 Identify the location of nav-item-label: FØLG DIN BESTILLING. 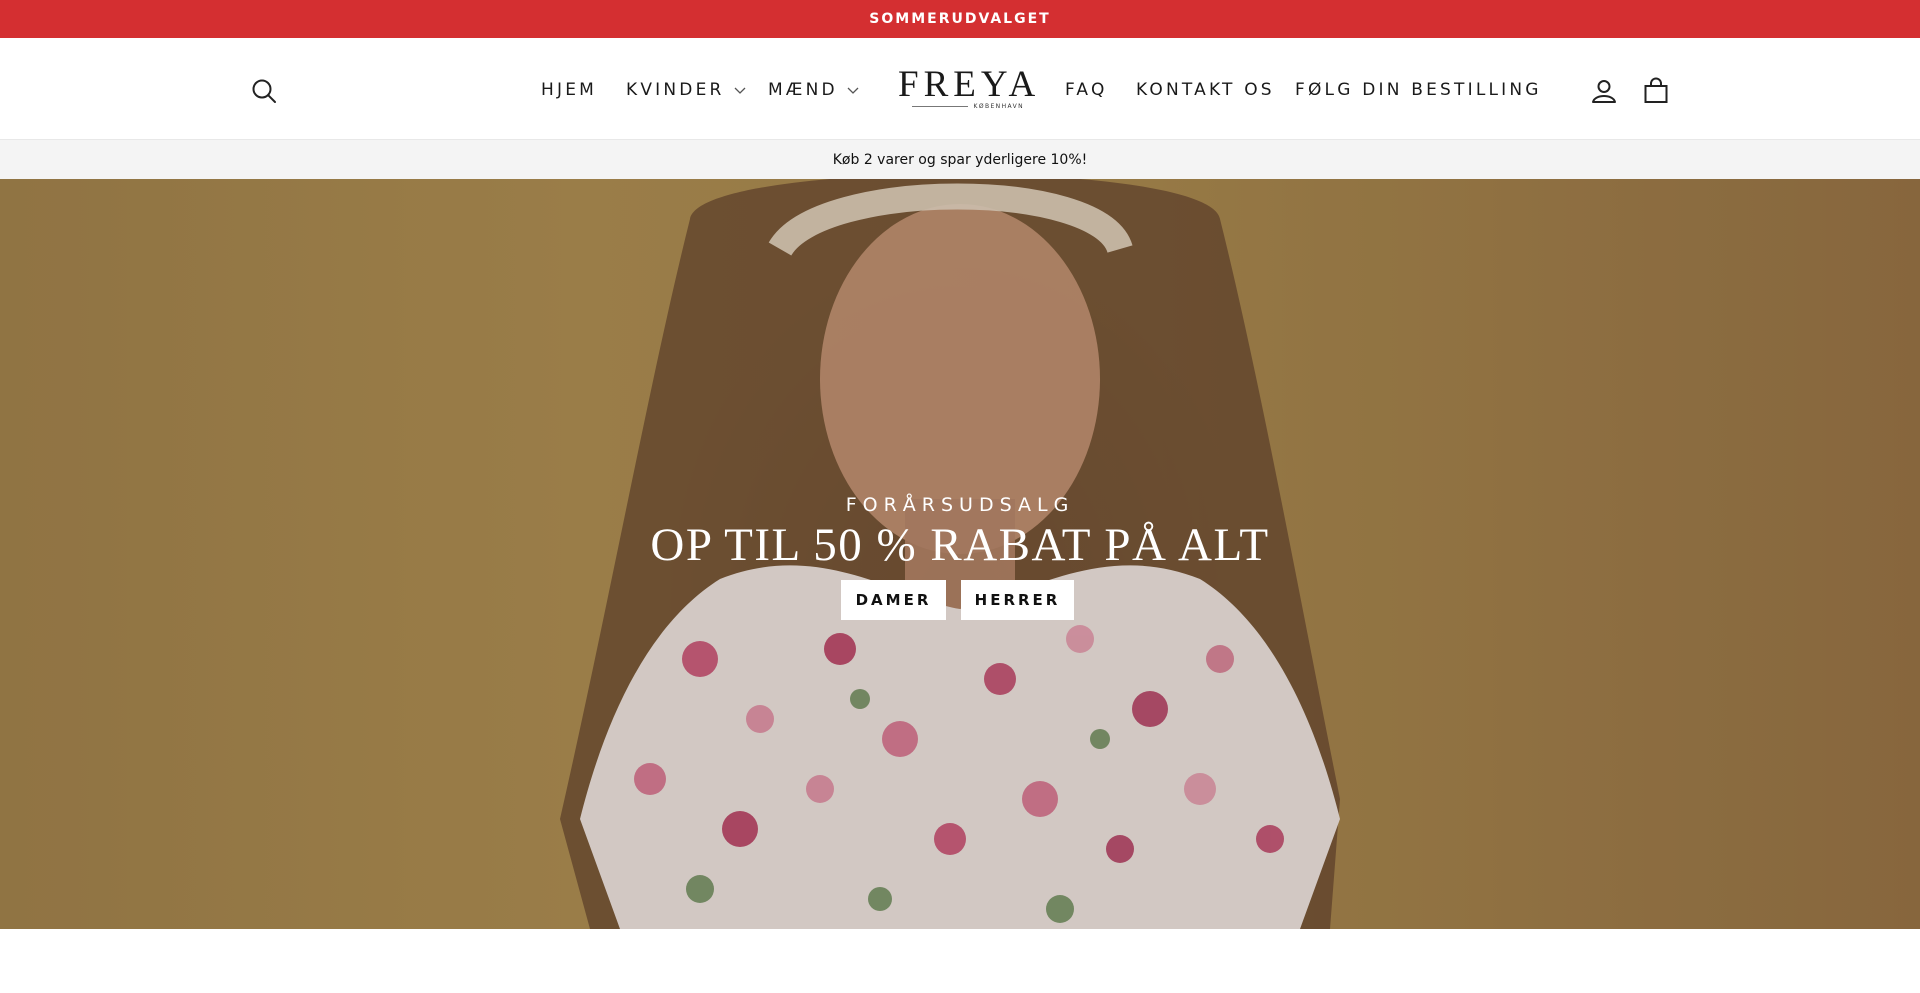
(1418, 90).